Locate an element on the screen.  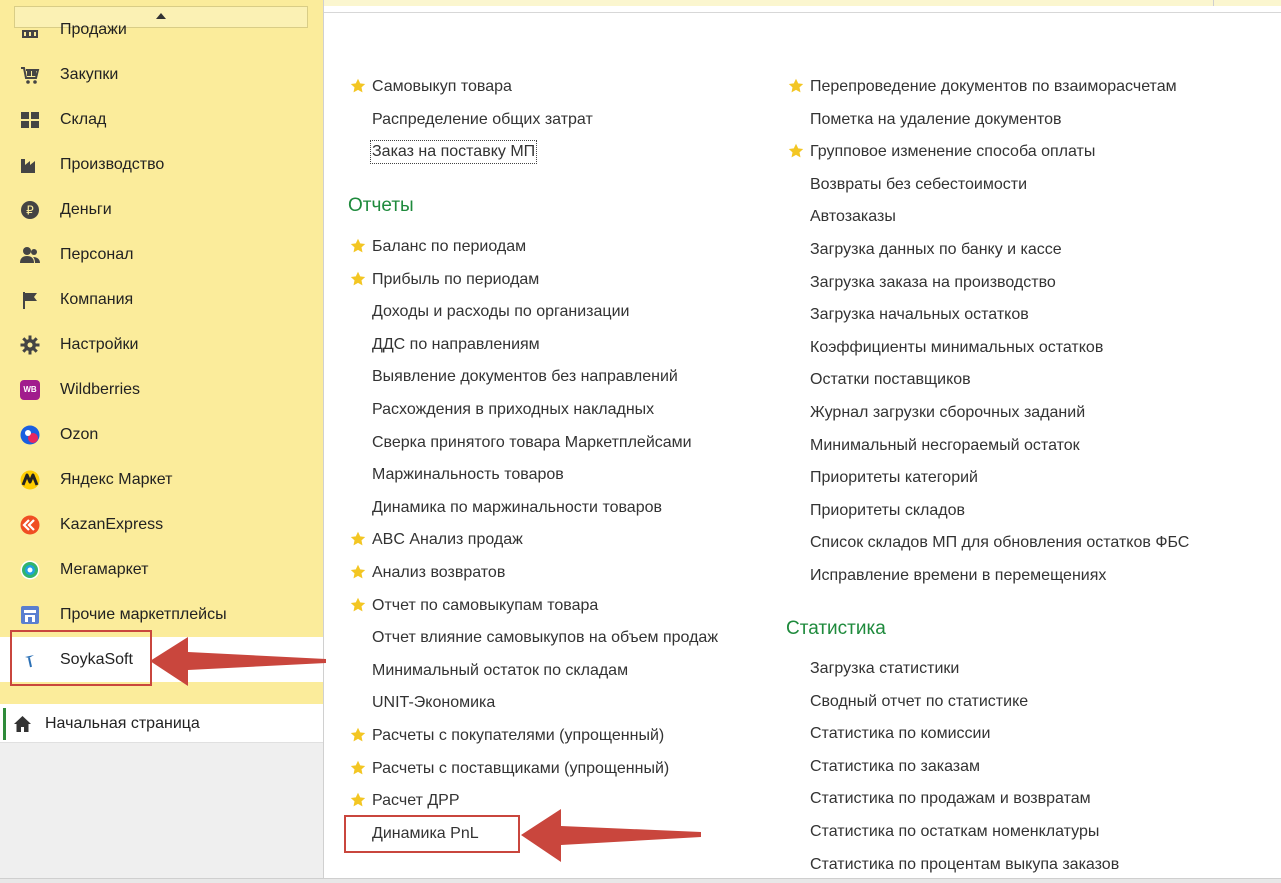
annotation-highlight-soykasoft is located at coordinates (81, 658).